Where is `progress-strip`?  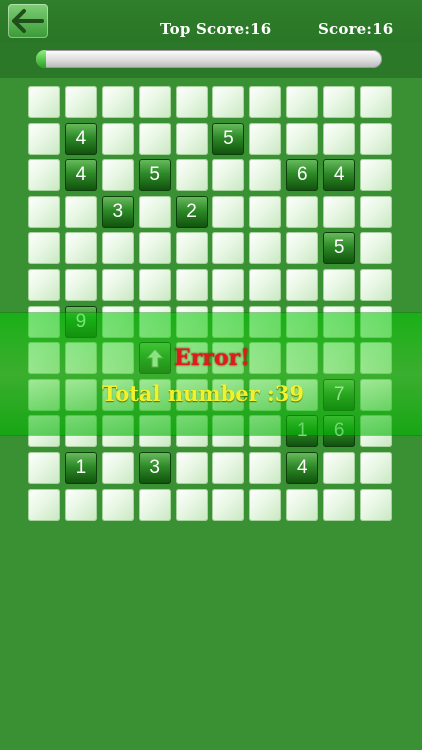
progress-strip is located at coordinates (211, 60).